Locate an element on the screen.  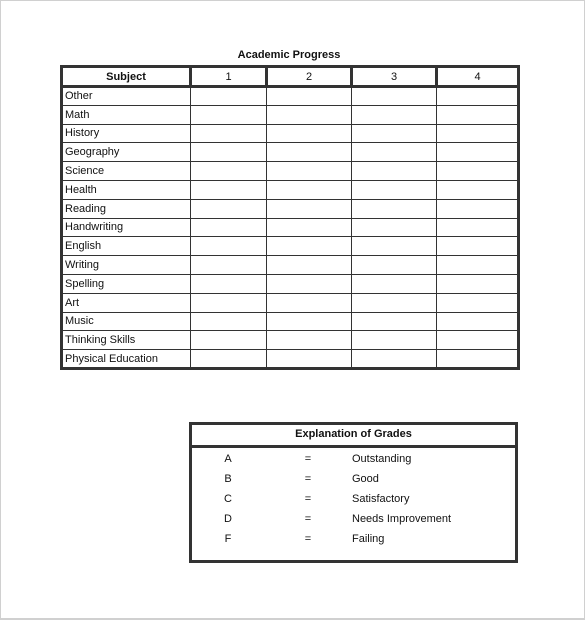
grade-description: Needs Improvement is located at coordinates (402, 519).